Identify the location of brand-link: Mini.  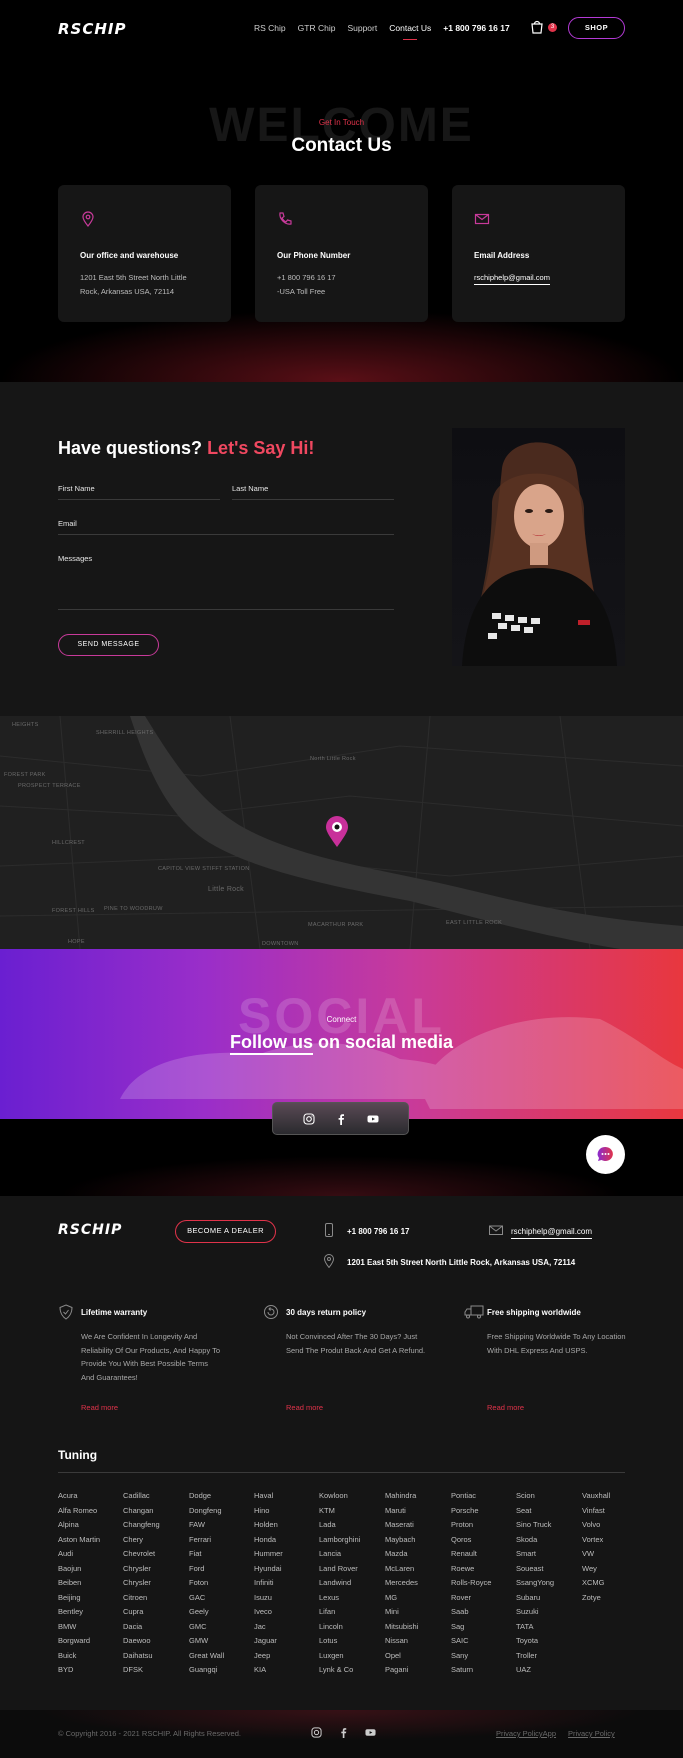
(401, 1612).